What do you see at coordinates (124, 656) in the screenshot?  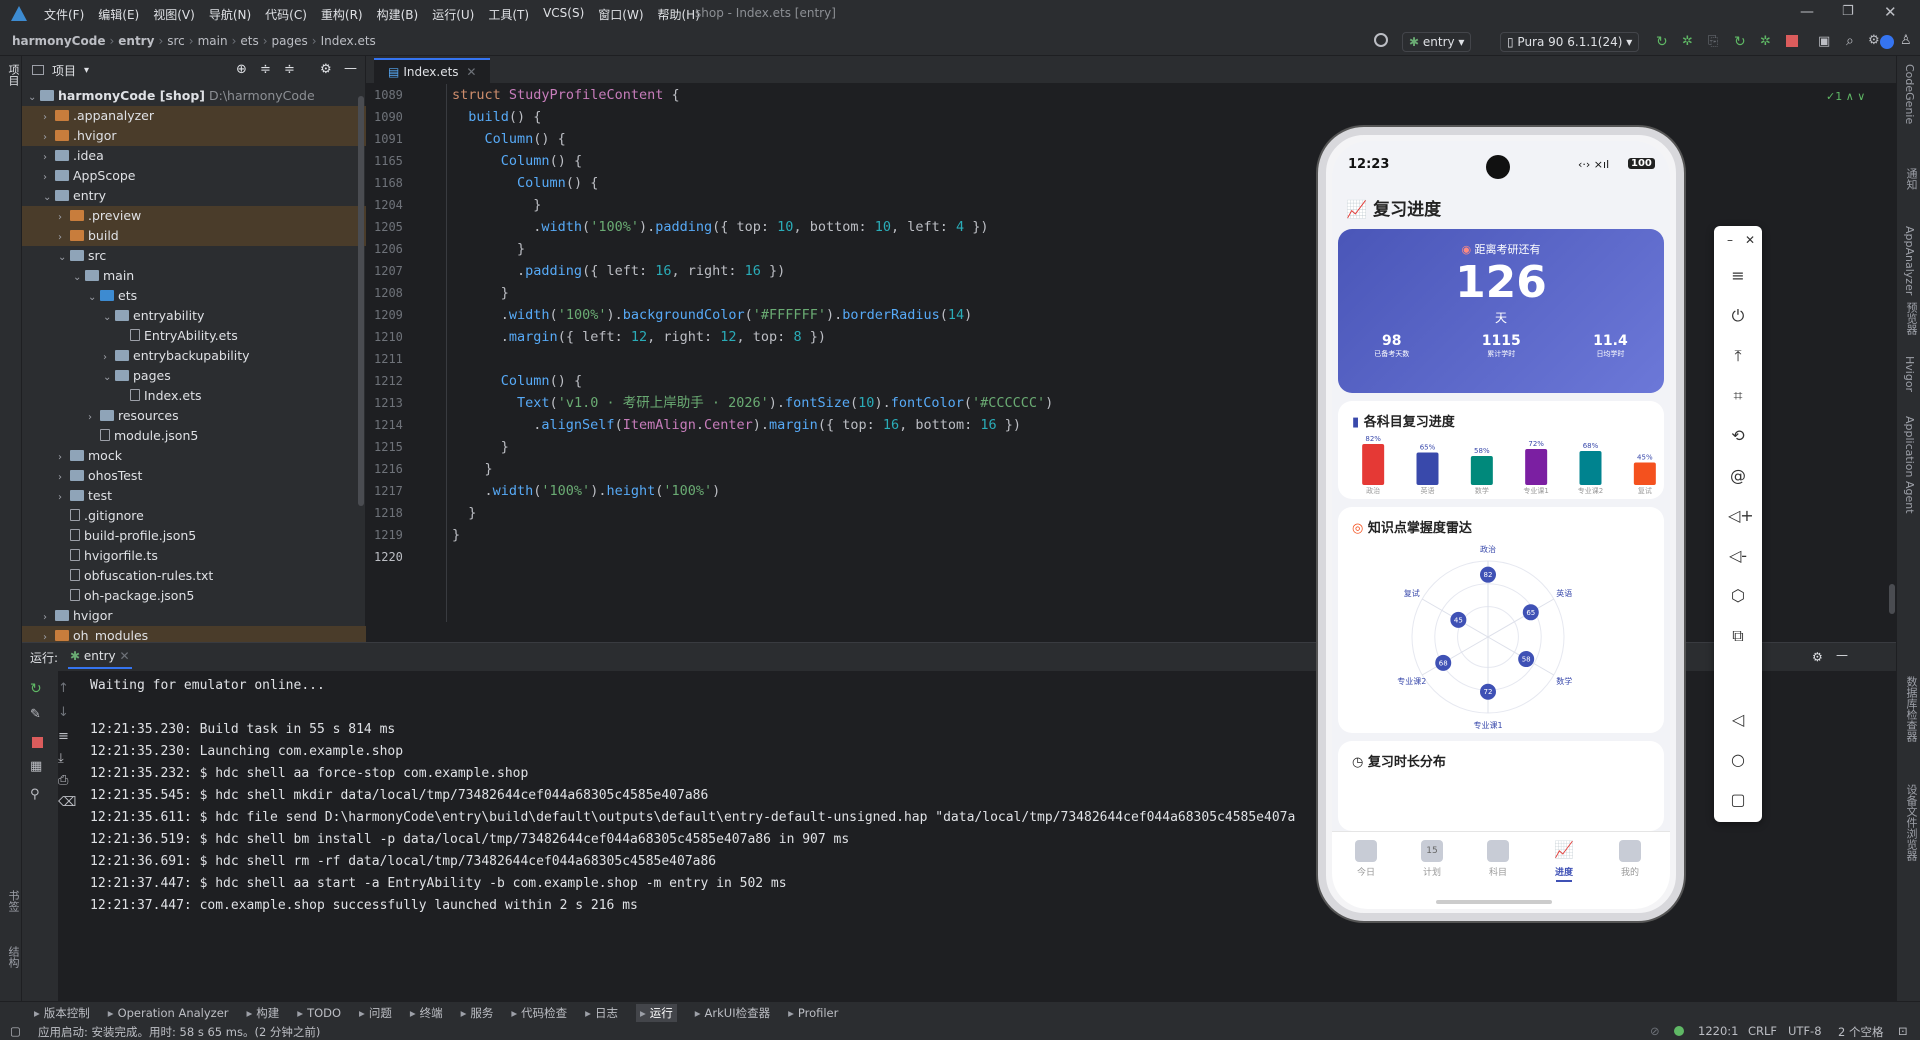 I see `close-icon: ✕` at bounding box center [124, 656].